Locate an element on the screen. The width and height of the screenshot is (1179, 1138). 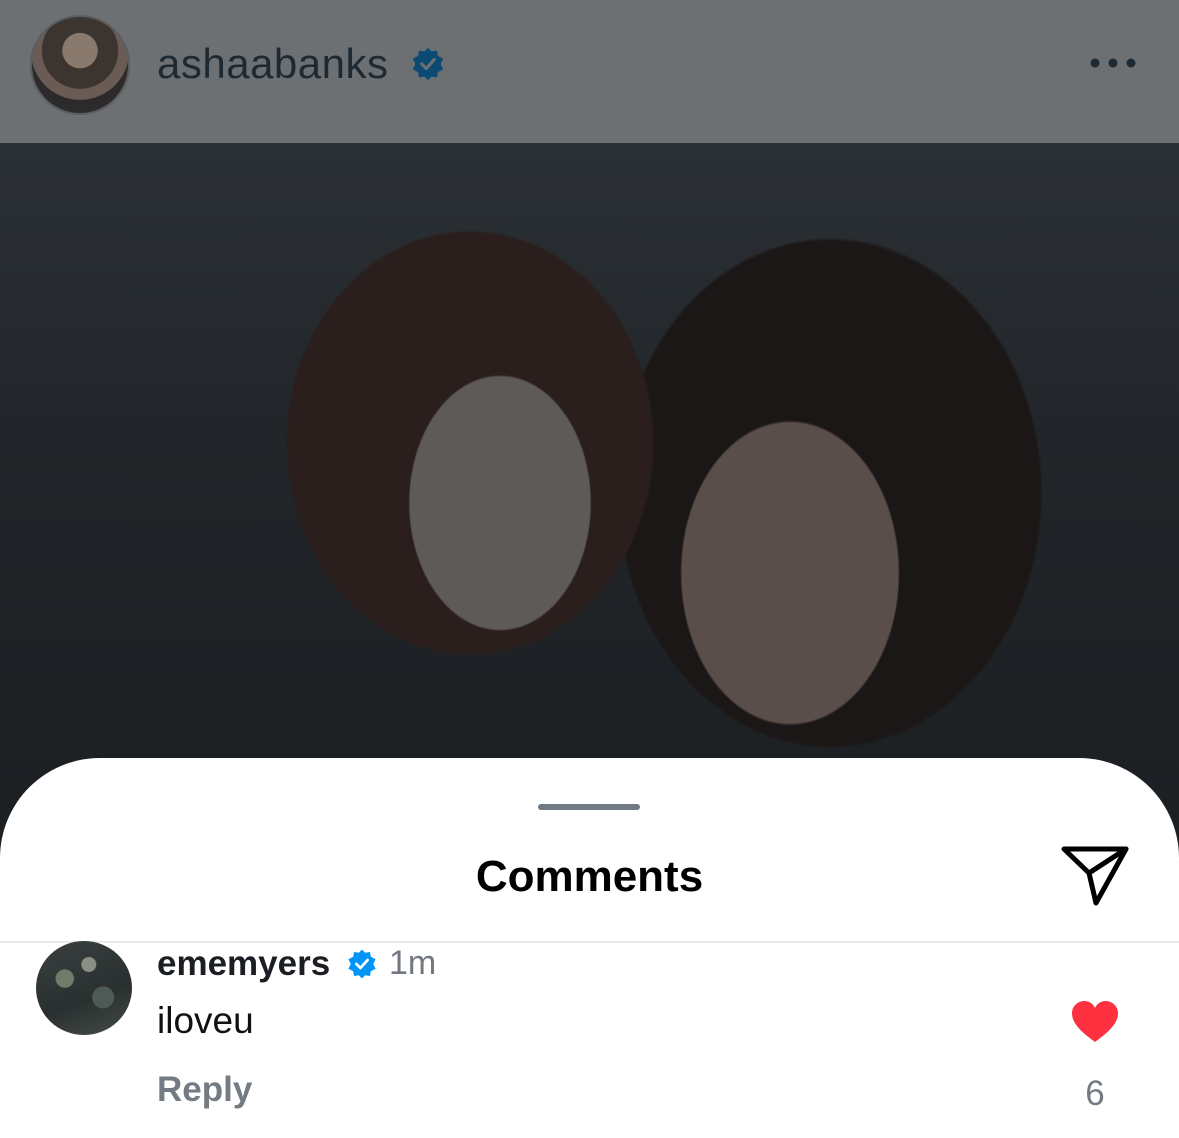
more-options-icon is located at coordinates (1113, 63).